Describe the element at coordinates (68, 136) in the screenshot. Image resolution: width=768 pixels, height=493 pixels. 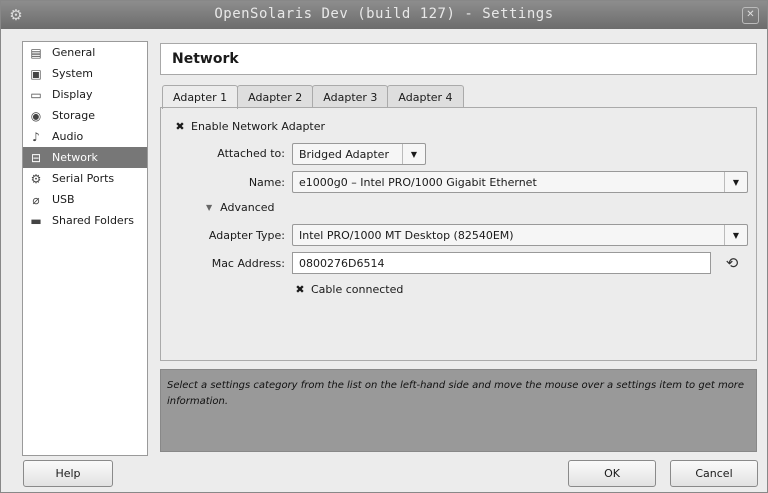
I see `sidebar-item-label: Audio` at that location.